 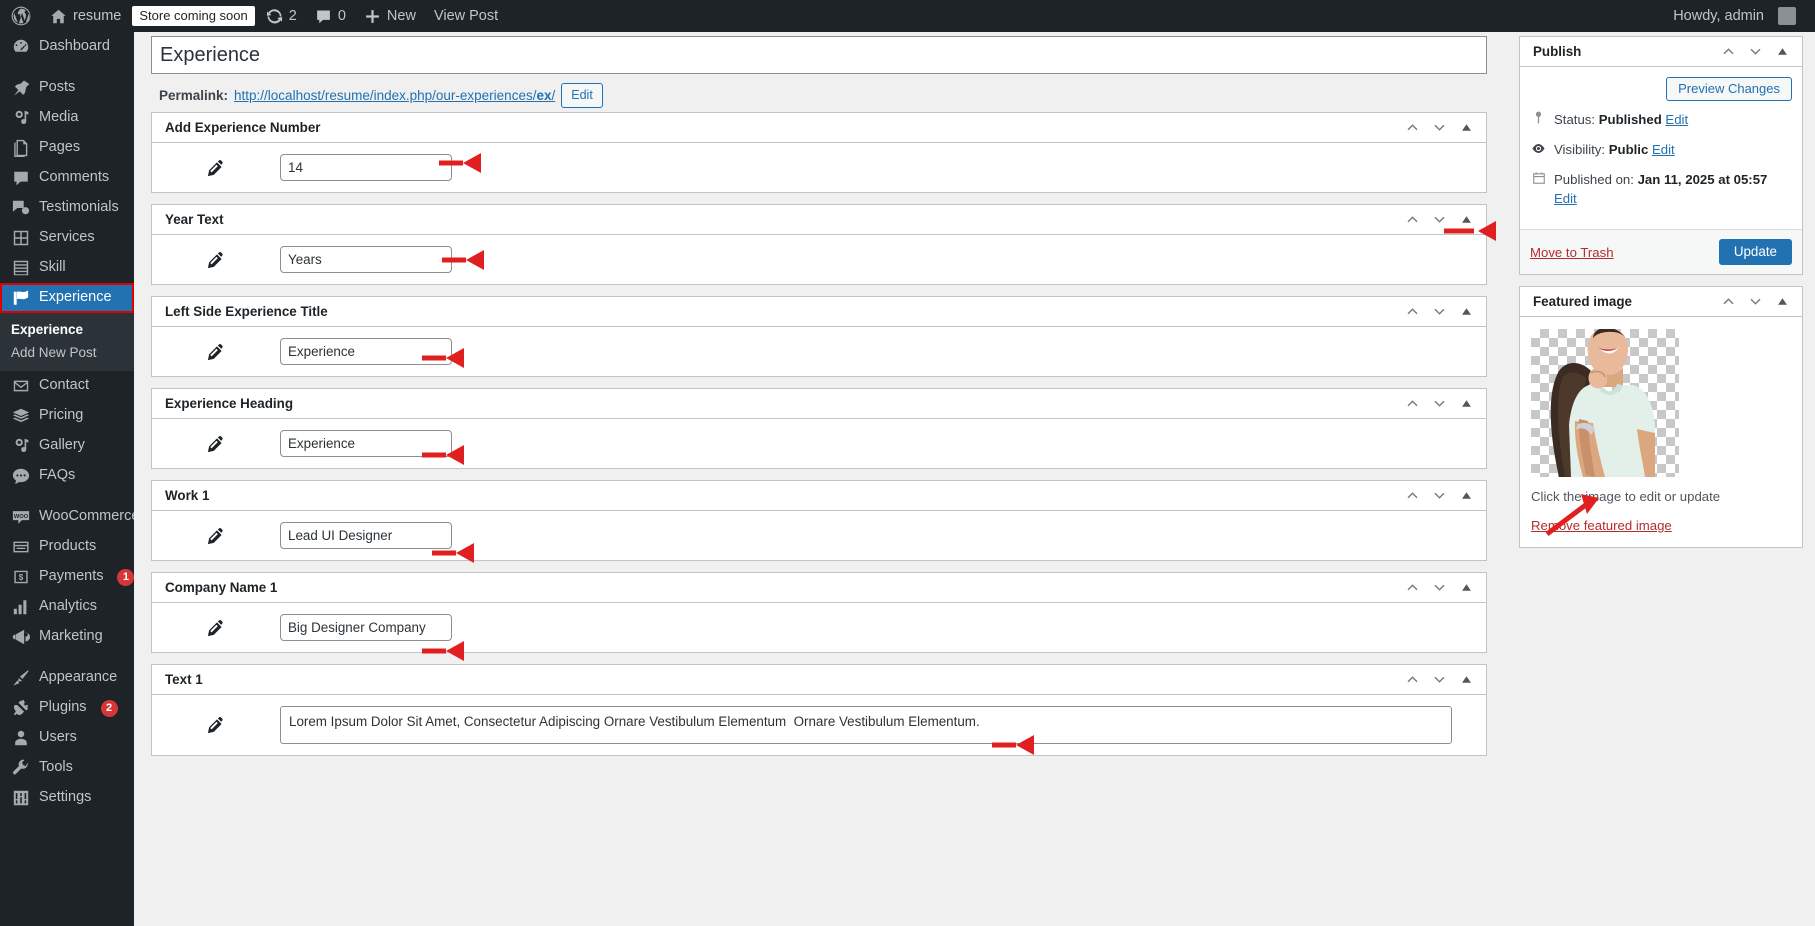 I want to click on permalink-slug: ex, so click(x=544, y=95).